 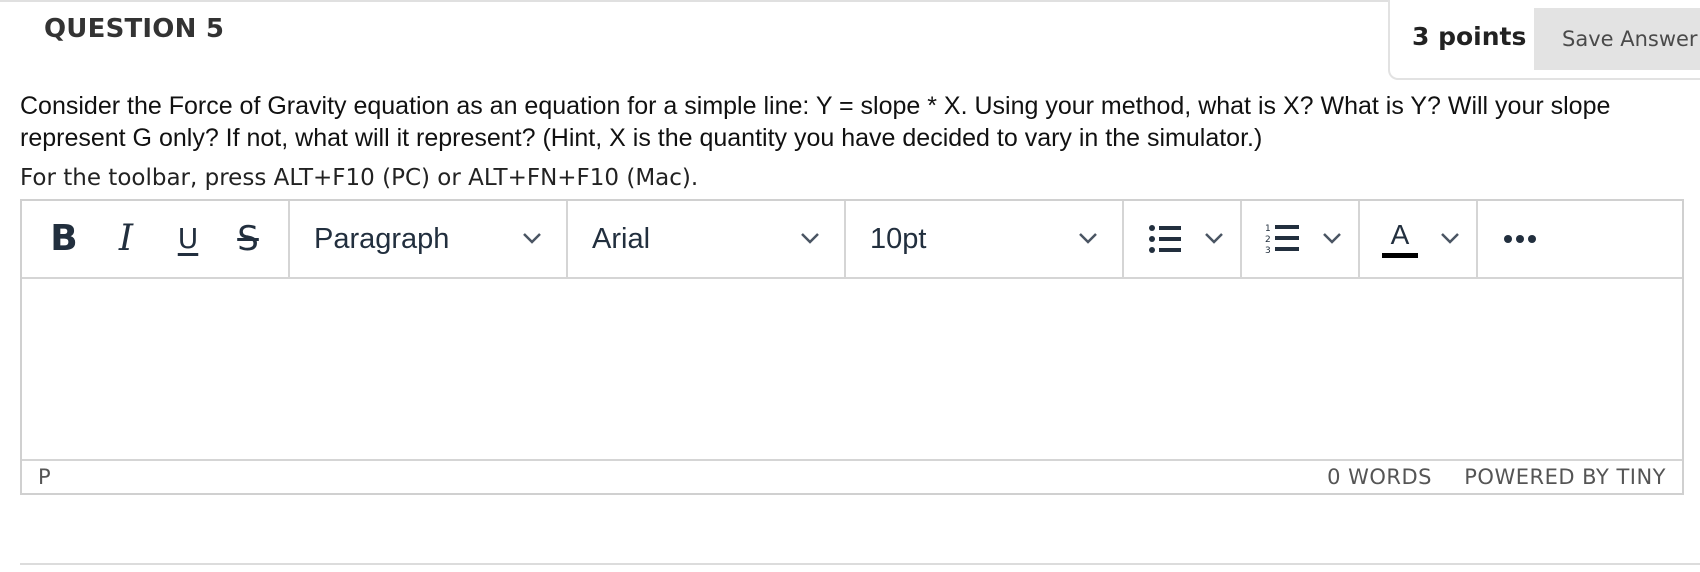 I want to click on strikethrough-button: S, so click(x=248, y=239).